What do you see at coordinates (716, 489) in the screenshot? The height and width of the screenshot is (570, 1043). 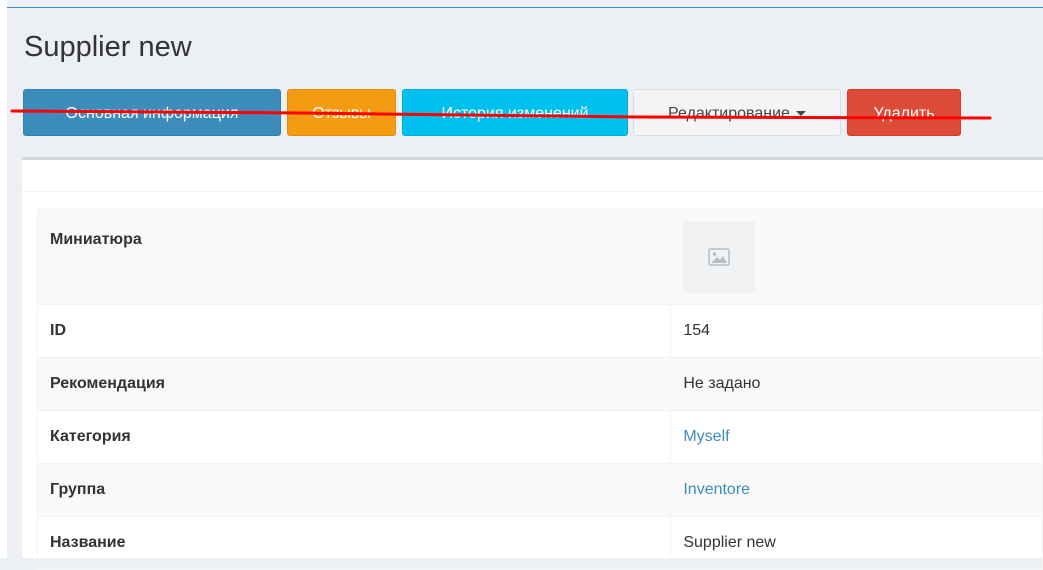 I see `group-link: Inventore` at bounding box center [716, 489].